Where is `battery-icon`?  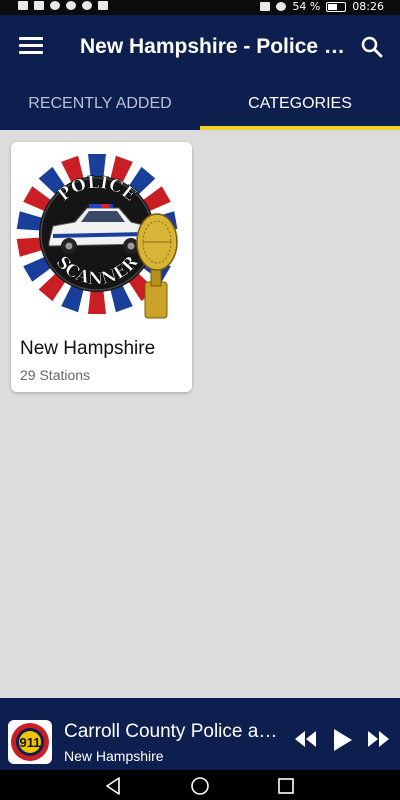 battery-icon is located at coordinates (336, 6).